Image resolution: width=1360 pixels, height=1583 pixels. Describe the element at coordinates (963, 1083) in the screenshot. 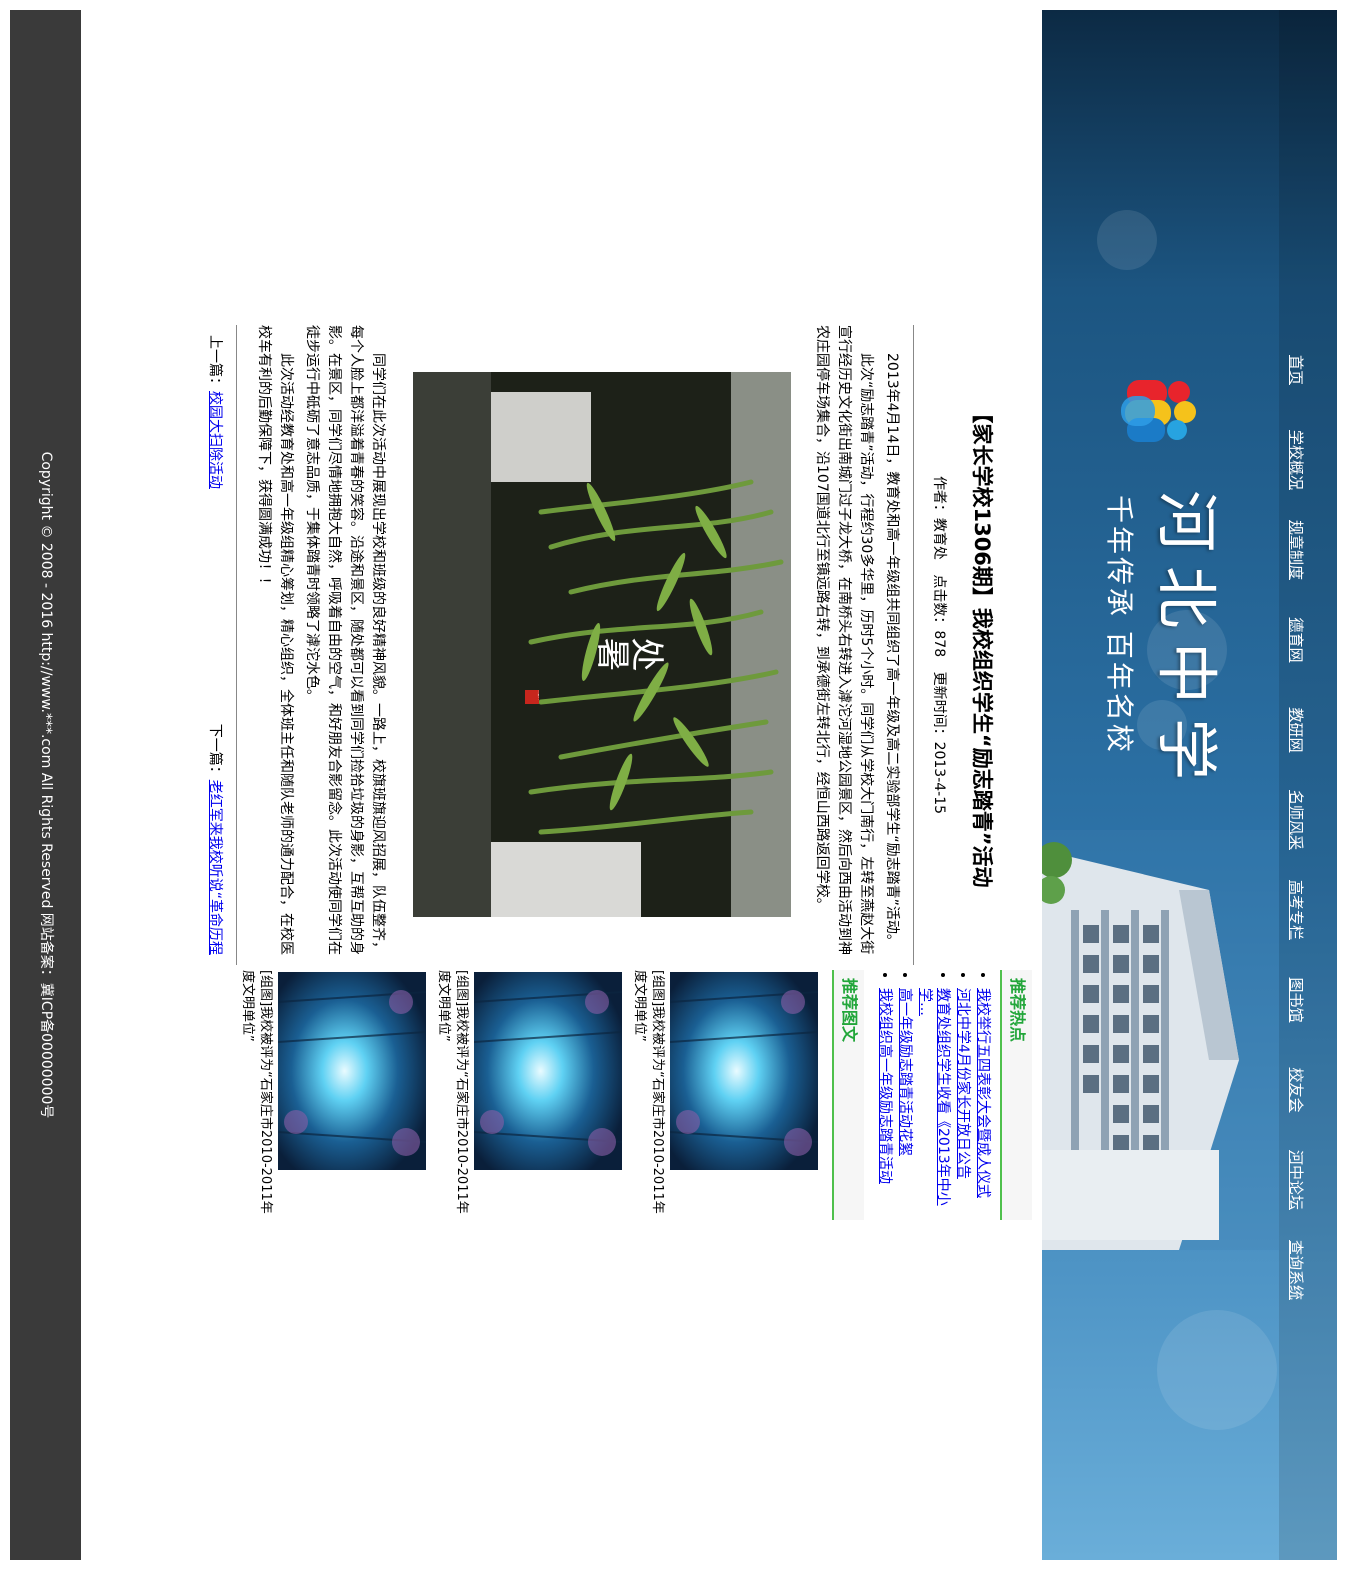

I see `hot-link: 河北中学4月份家长开放日公告` at that location.